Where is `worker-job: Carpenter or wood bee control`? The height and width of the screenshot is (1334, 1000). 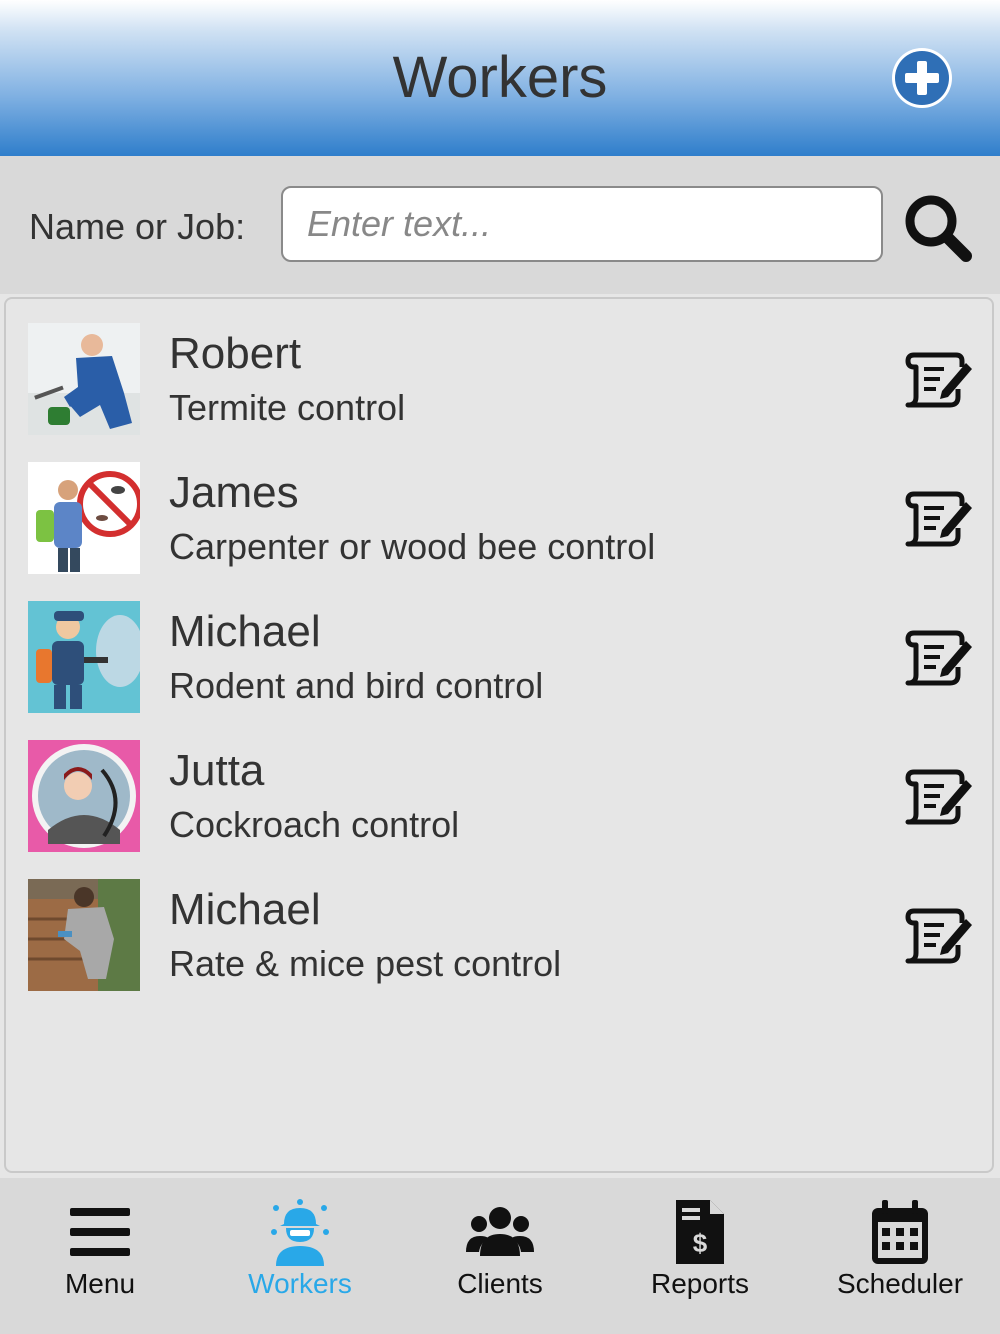 worker-job: Carpenter or wood bee control is located at coordinates (412, 546).